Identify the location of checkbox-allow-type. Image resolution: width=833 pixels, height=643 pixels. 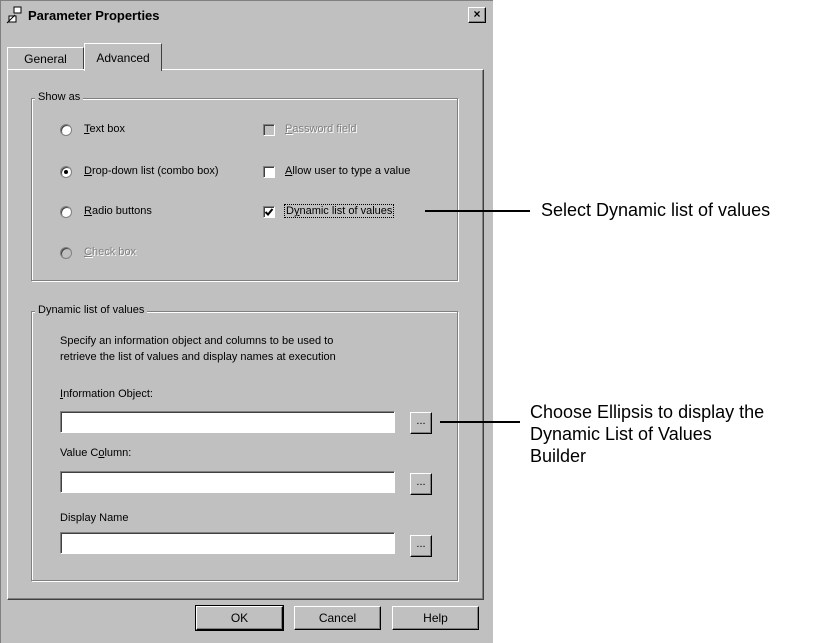
(269, 172).